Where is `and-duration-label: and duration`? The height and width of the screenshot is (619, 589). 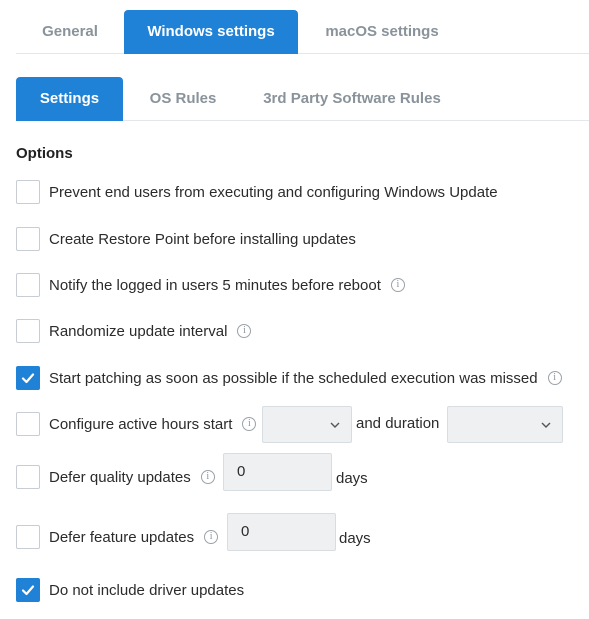
and-duration-label: and duration is located at coordinates (398, 423).